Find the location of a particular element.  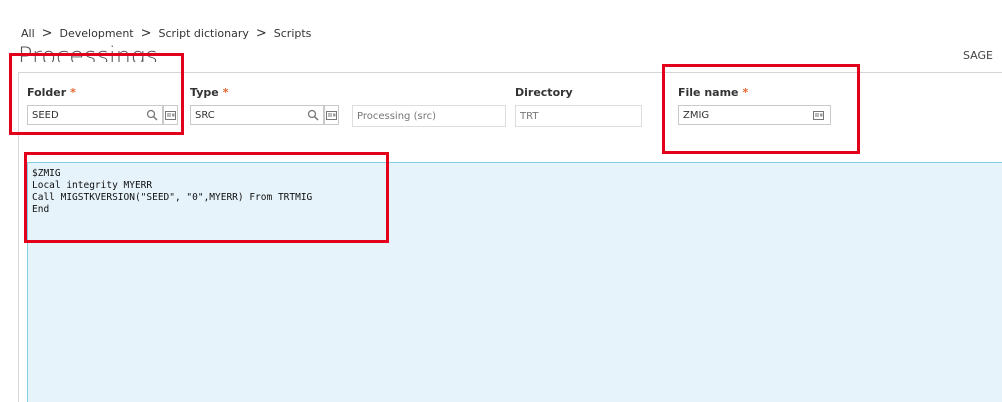

page-title: Processings is located at coordinates (88, 52).